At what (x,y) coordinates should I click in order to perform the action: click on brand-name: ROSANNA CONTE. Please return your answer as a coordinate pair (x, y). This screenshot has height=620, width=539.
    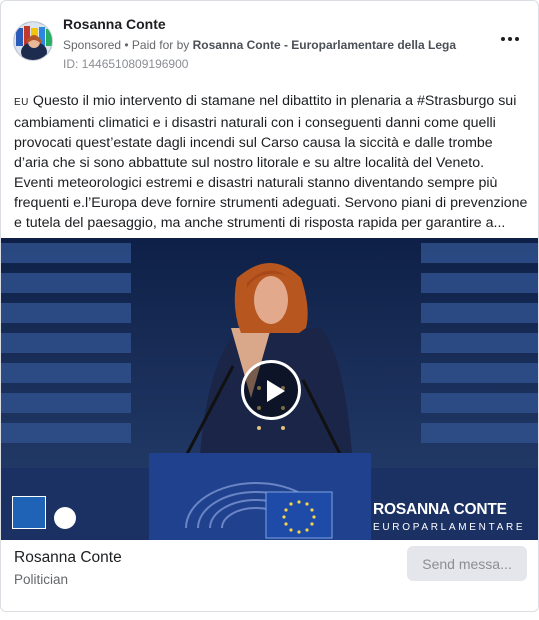
    Looking at the image, I should click on (440, 509).